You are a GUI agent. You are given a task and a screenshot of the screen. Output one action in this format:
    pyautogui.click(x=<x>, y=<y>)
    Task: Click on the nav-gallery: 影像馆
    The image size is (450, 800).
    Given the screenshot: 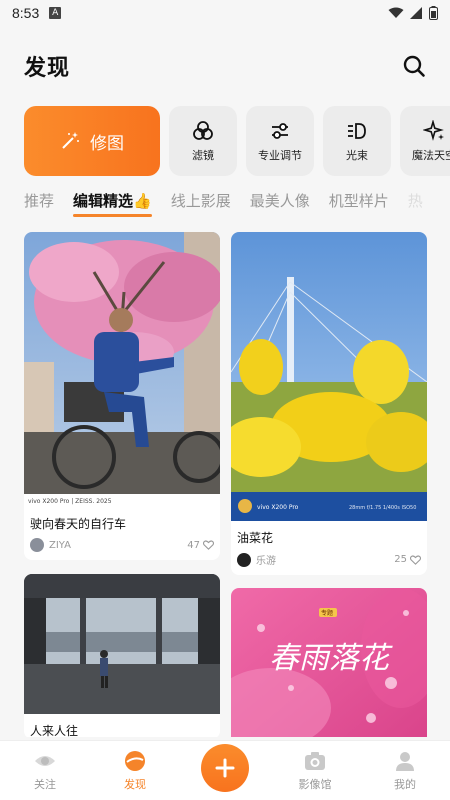 What is the action you would take?
    pyautogui.click(x=315, y=770)
    